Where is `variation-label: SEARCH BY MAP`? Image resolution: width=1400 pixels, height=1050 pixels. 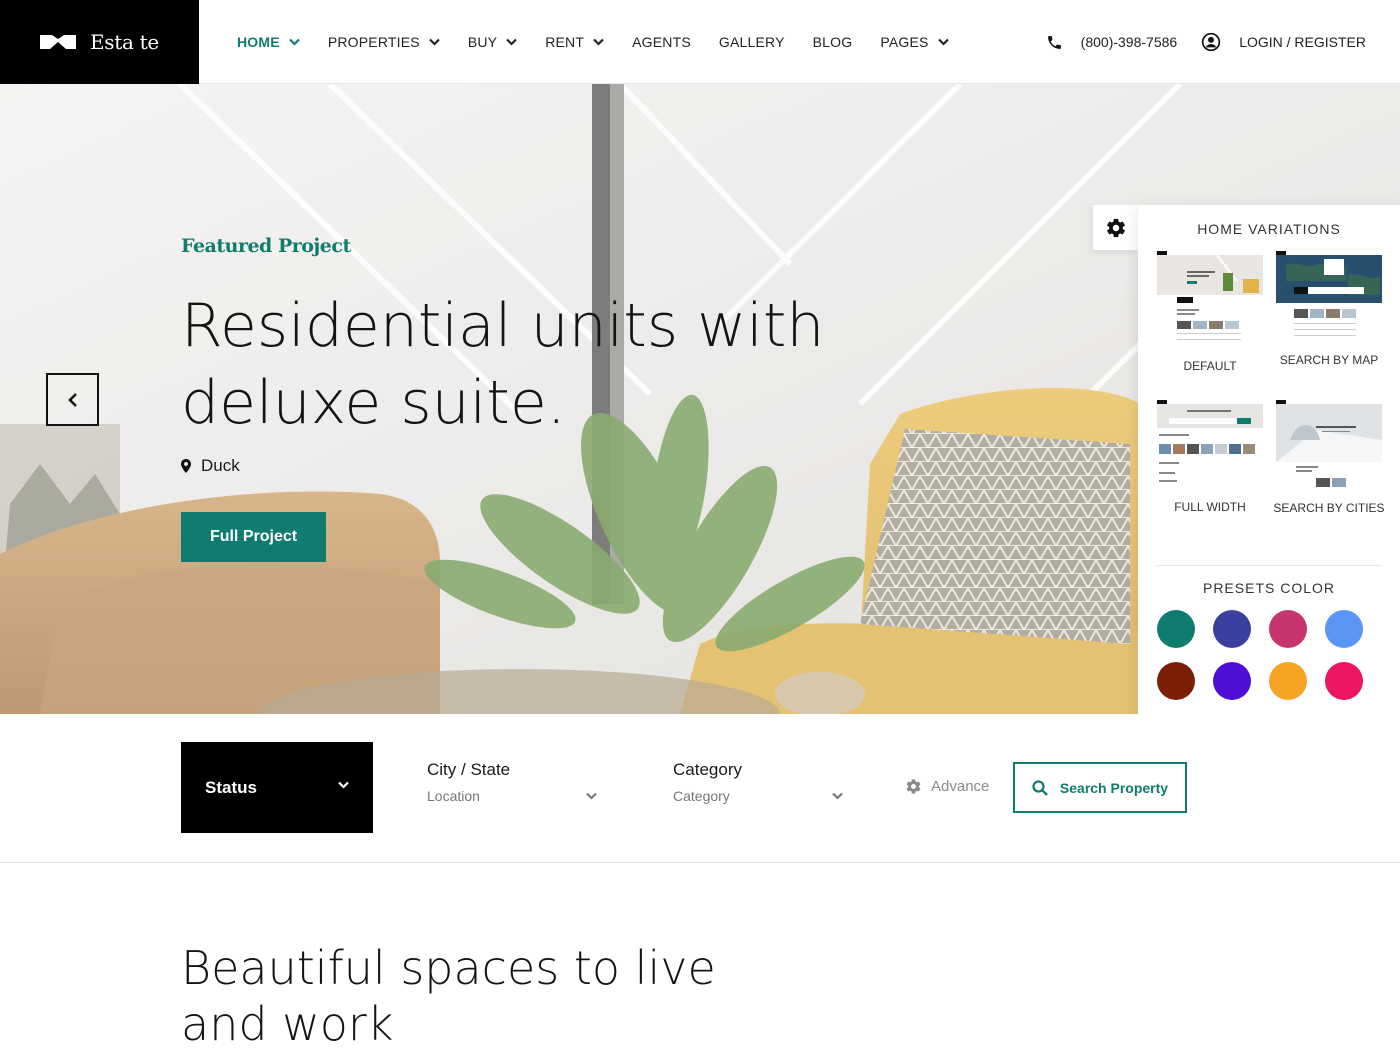 variation-label: SEARCH BY MAP is located at coordinates (1329, 360).